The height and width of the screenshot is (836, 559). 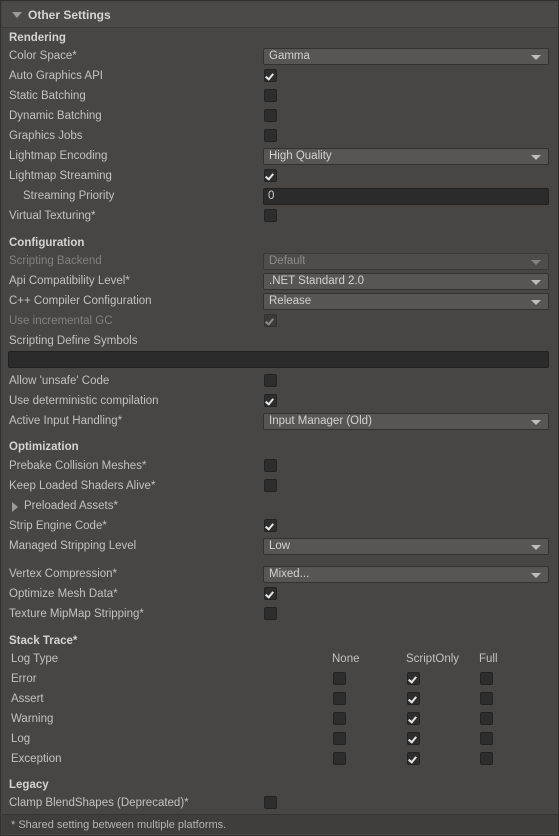 What do you see at coordinates (270, 400) in the screenshot?
I see `use-deterministic-compilation-checkbox` at bounding box center [270, 400].